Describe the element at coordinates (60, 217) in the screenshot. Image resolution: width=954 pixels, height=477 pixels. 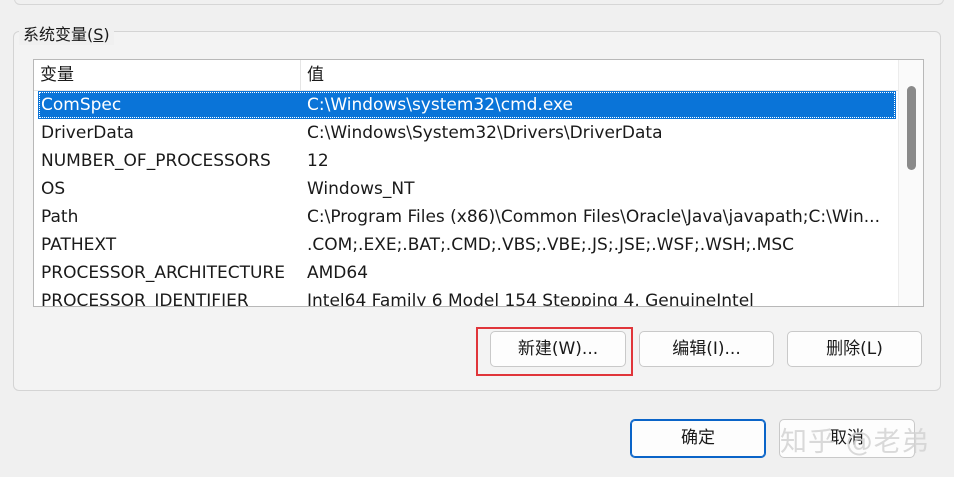
I see `variable-name-cell: Path` at that location.